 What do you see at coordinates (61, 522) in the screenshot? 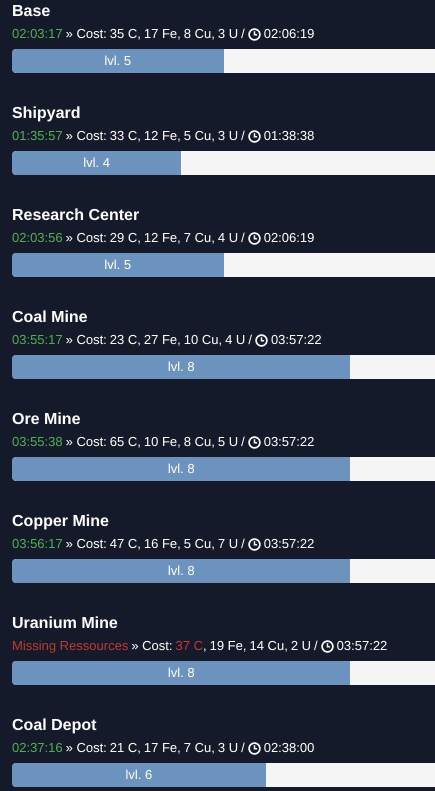
I see `building-name: Copper Mine` at bounding box center [61, 522].